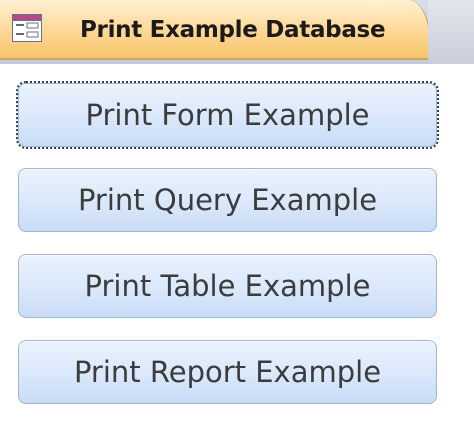 The width and height of the screenshot is (474, 425). What do you see at coordinates (451, 32) in the screenshot?
I see `tab-strip-edge` at bounding box center [451, 32].